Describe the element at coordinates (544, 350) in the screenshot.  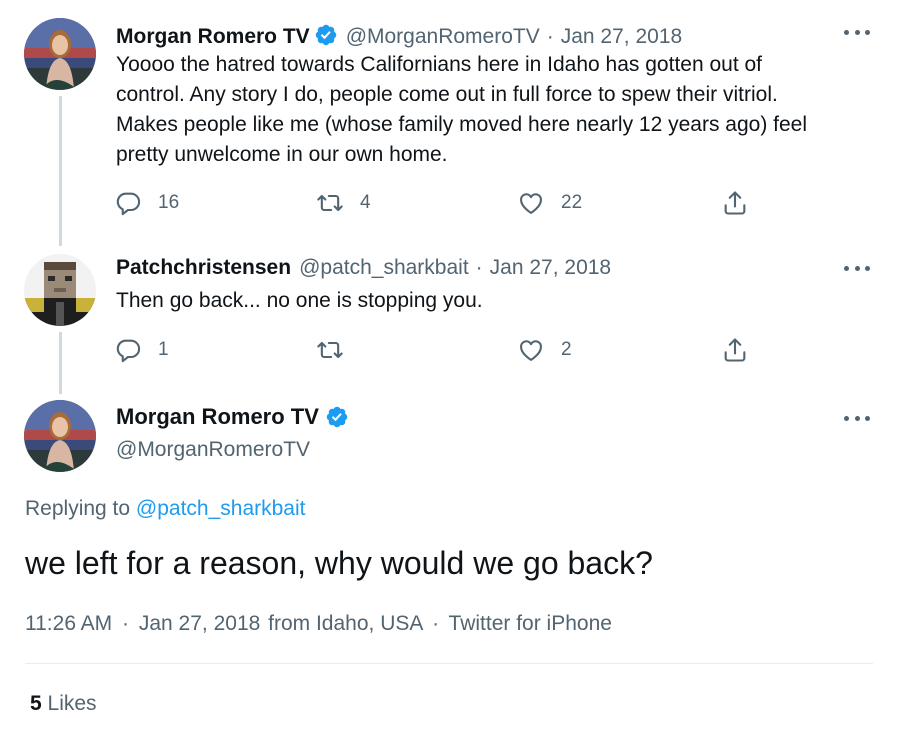
I see `like-button: 2` at that location.